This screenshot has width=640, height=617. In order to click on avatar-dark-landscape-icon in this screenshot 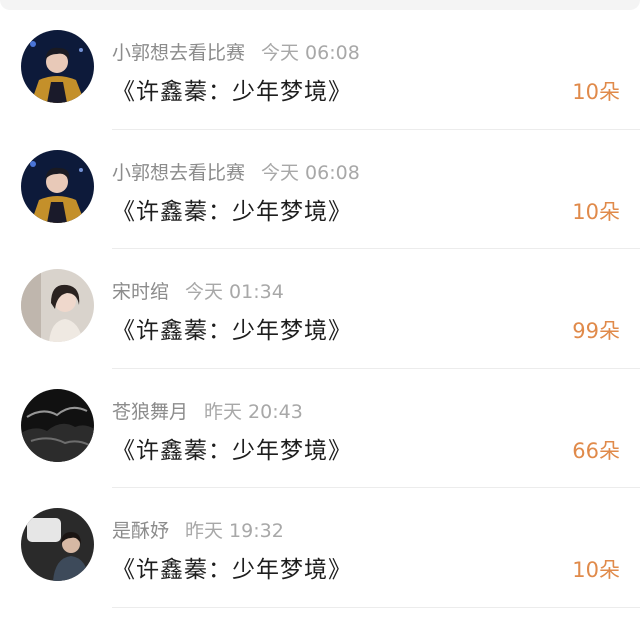, I will do `click(57, 425)`.